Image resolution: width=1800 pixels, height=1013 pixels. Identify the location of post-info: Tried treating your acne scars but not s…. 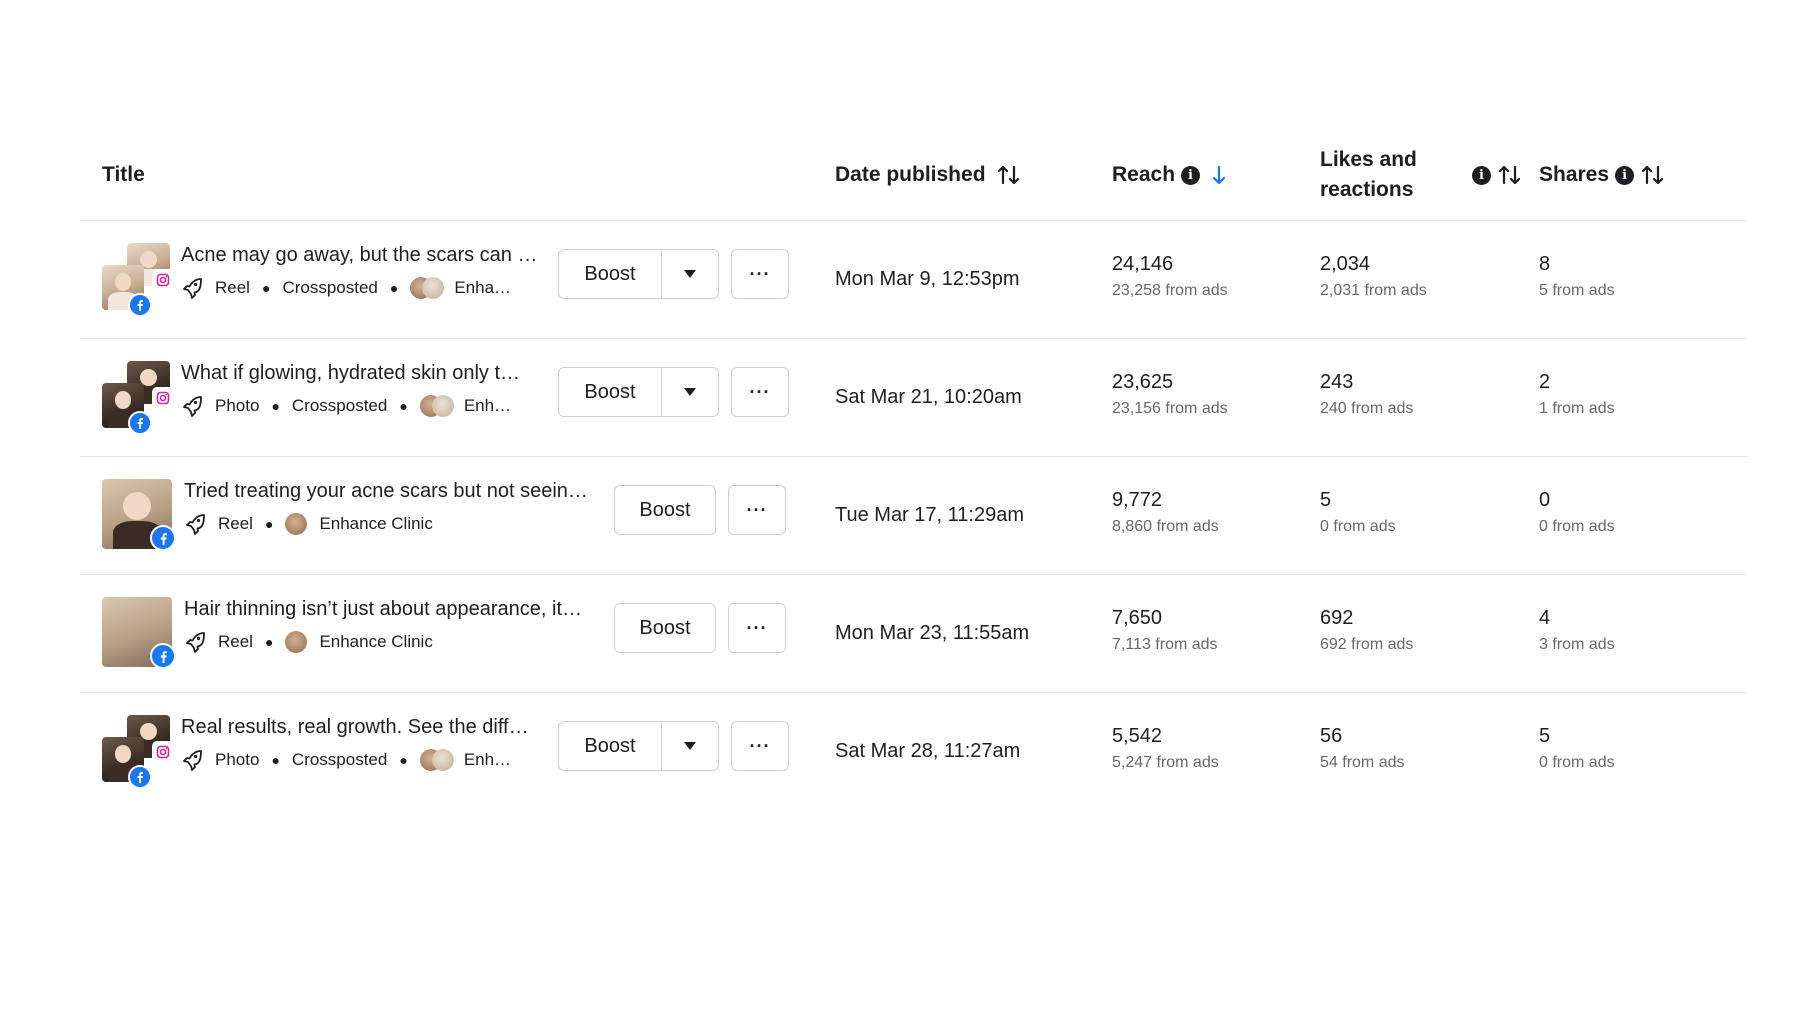
(394, 507).